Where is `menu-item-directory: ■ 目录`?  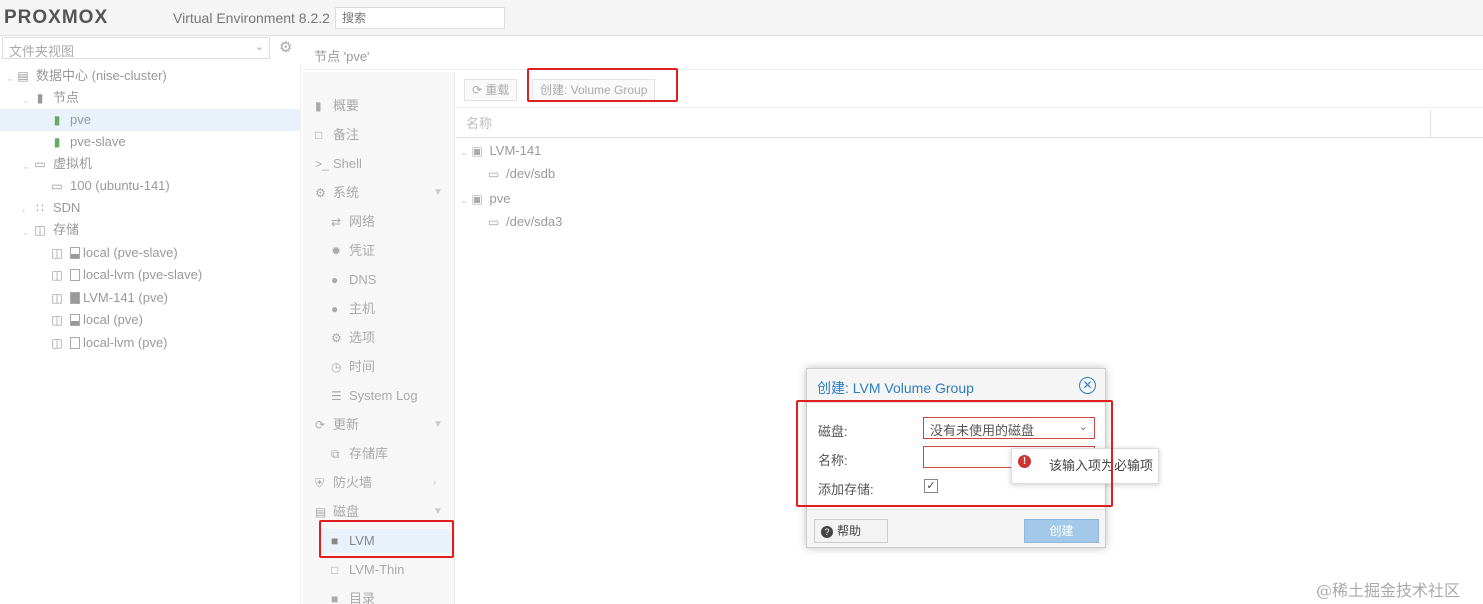 menu-item-directory: ■ 目录 is located at coordinates (353, 595).